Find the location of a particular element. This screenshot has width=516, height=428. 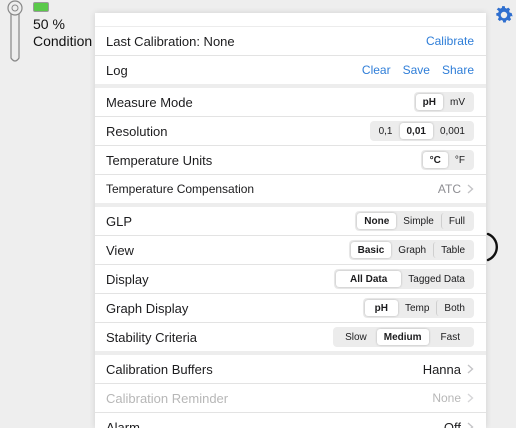

clear-log-link: Clear is located at coordinates (376, 70).